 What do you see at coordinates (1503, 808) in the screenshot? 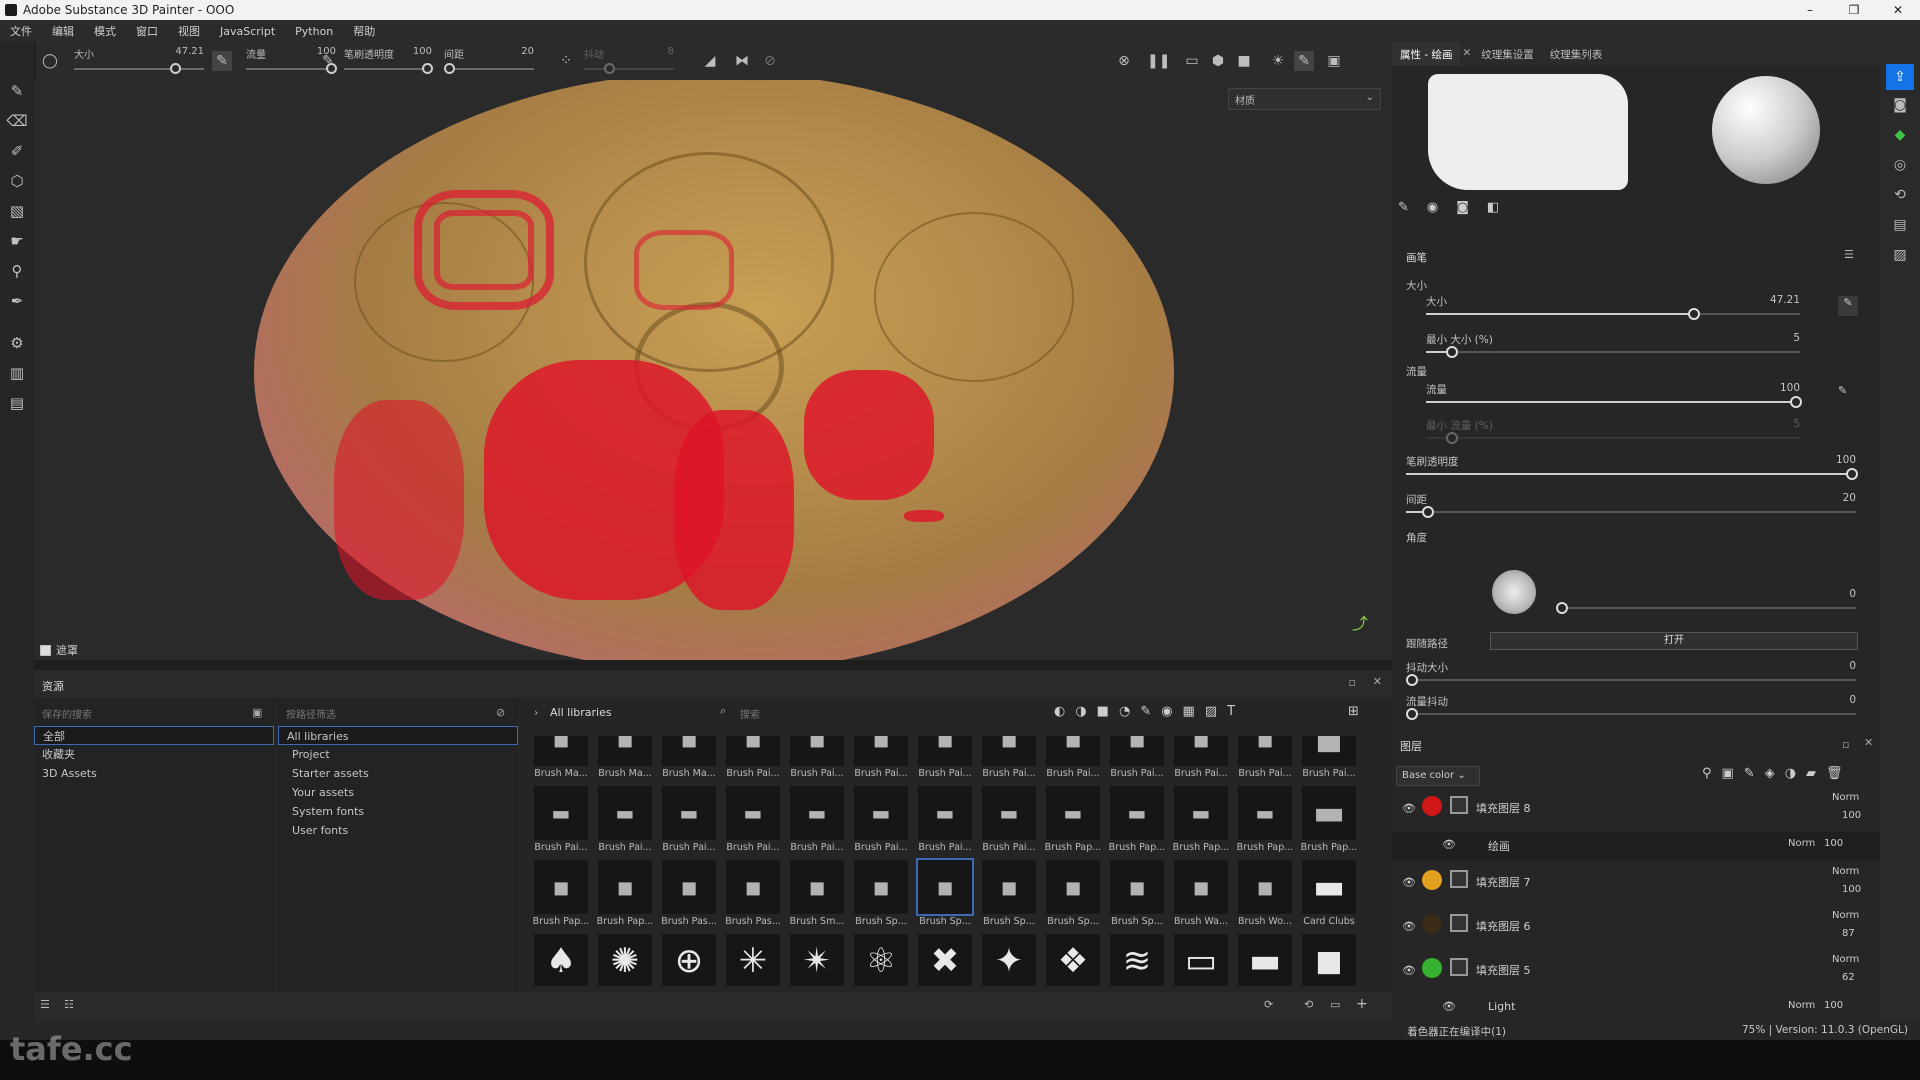
I see `layer-name: 填充图层 8` at bounding box center [1503, 808].